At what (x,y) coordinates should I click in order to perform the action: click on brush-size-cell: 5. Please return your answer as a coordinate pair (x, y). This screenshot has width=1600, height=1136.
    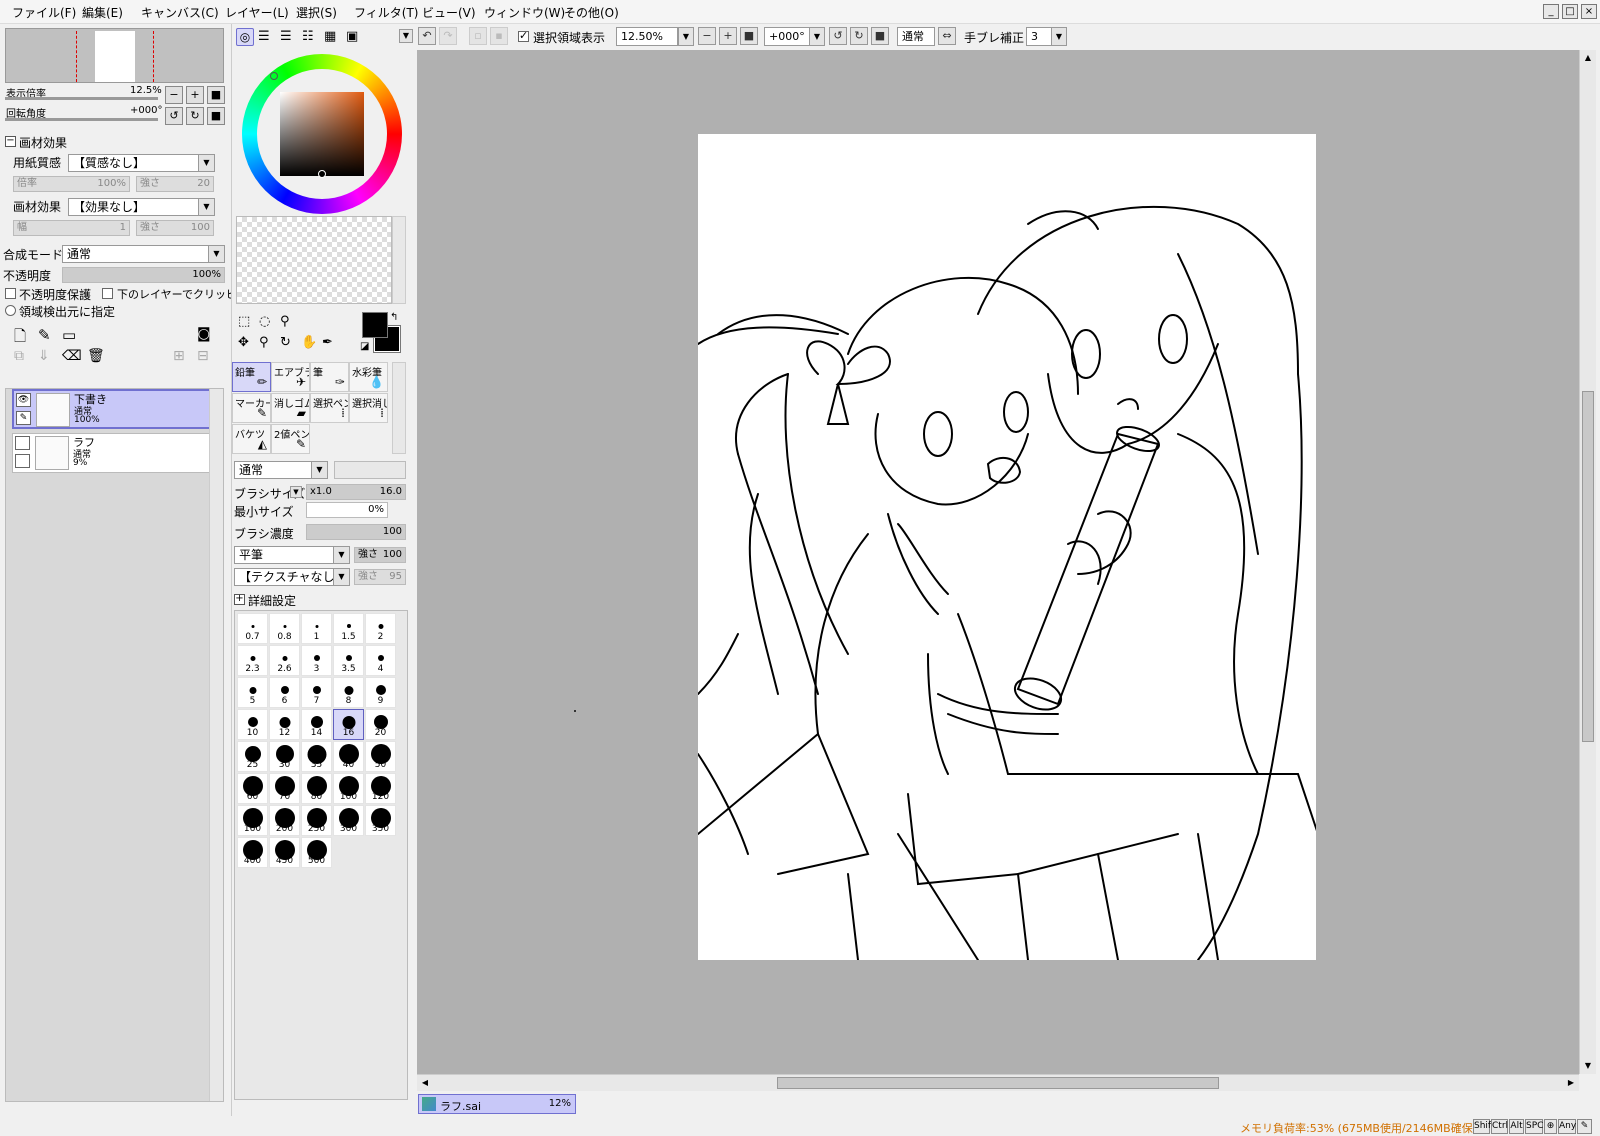
    Looking at the image, I should click on (252, 692).